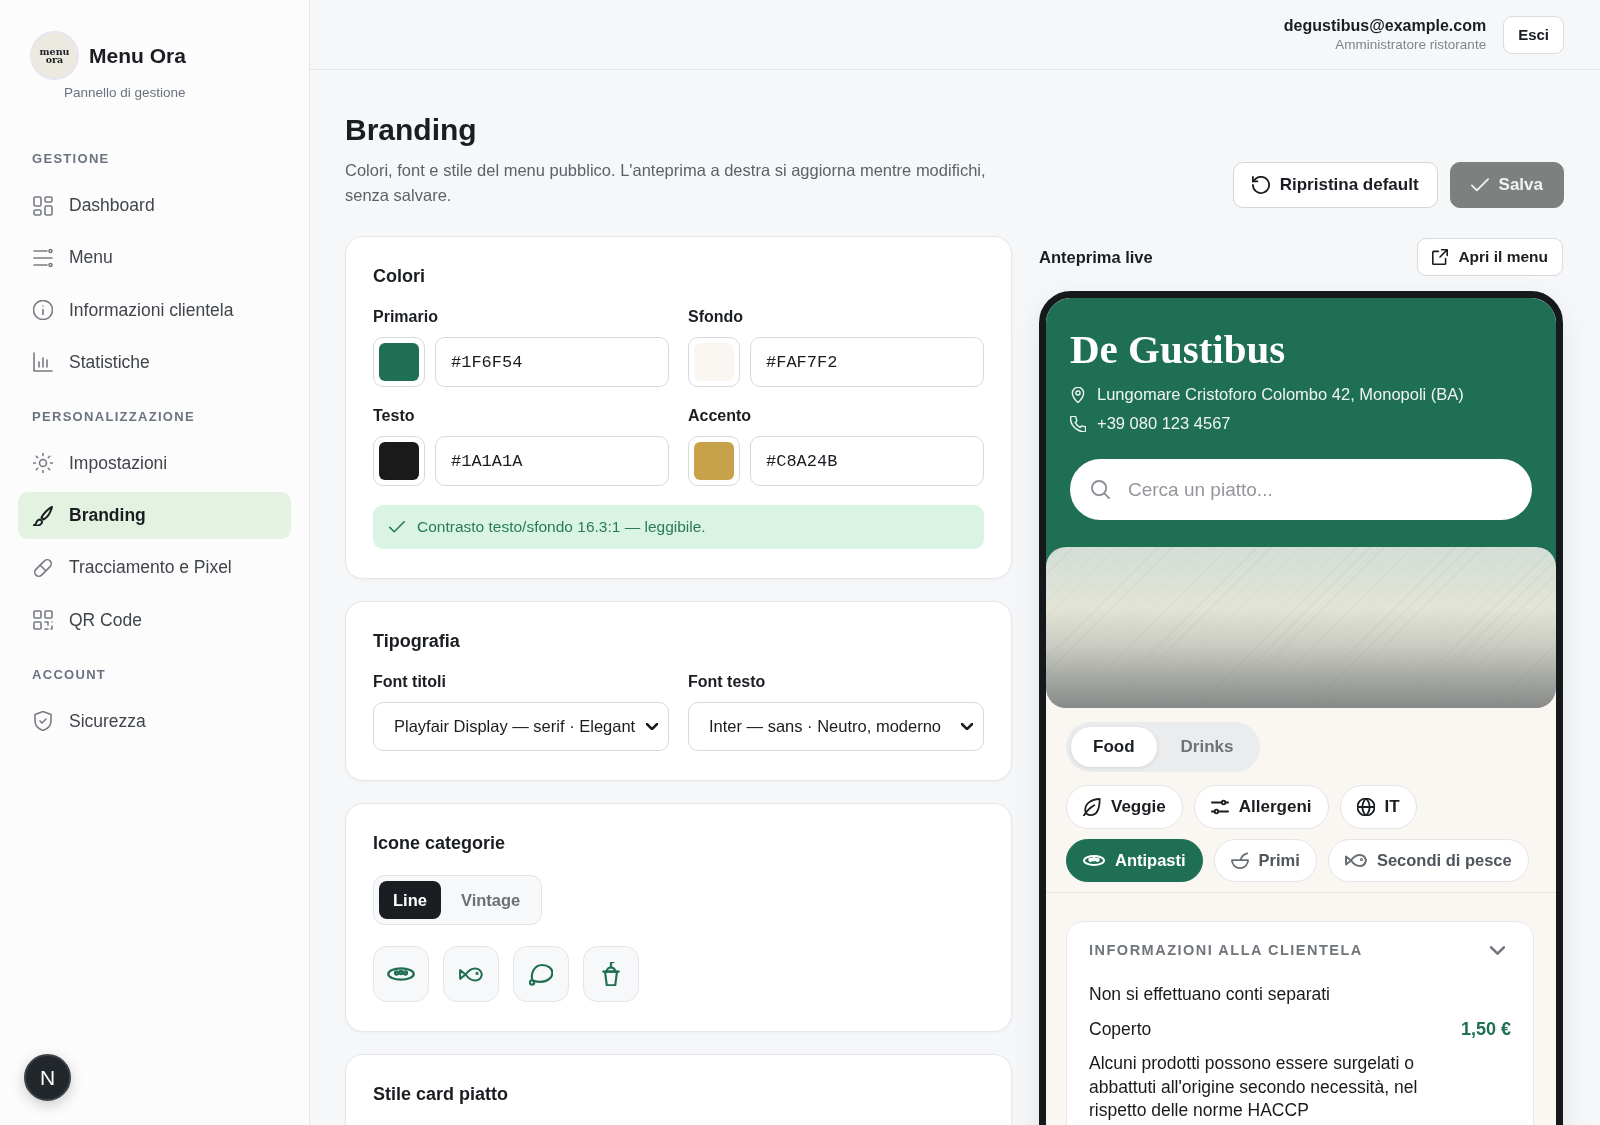  I want to click on leaf-icon, so click(1092, 807).